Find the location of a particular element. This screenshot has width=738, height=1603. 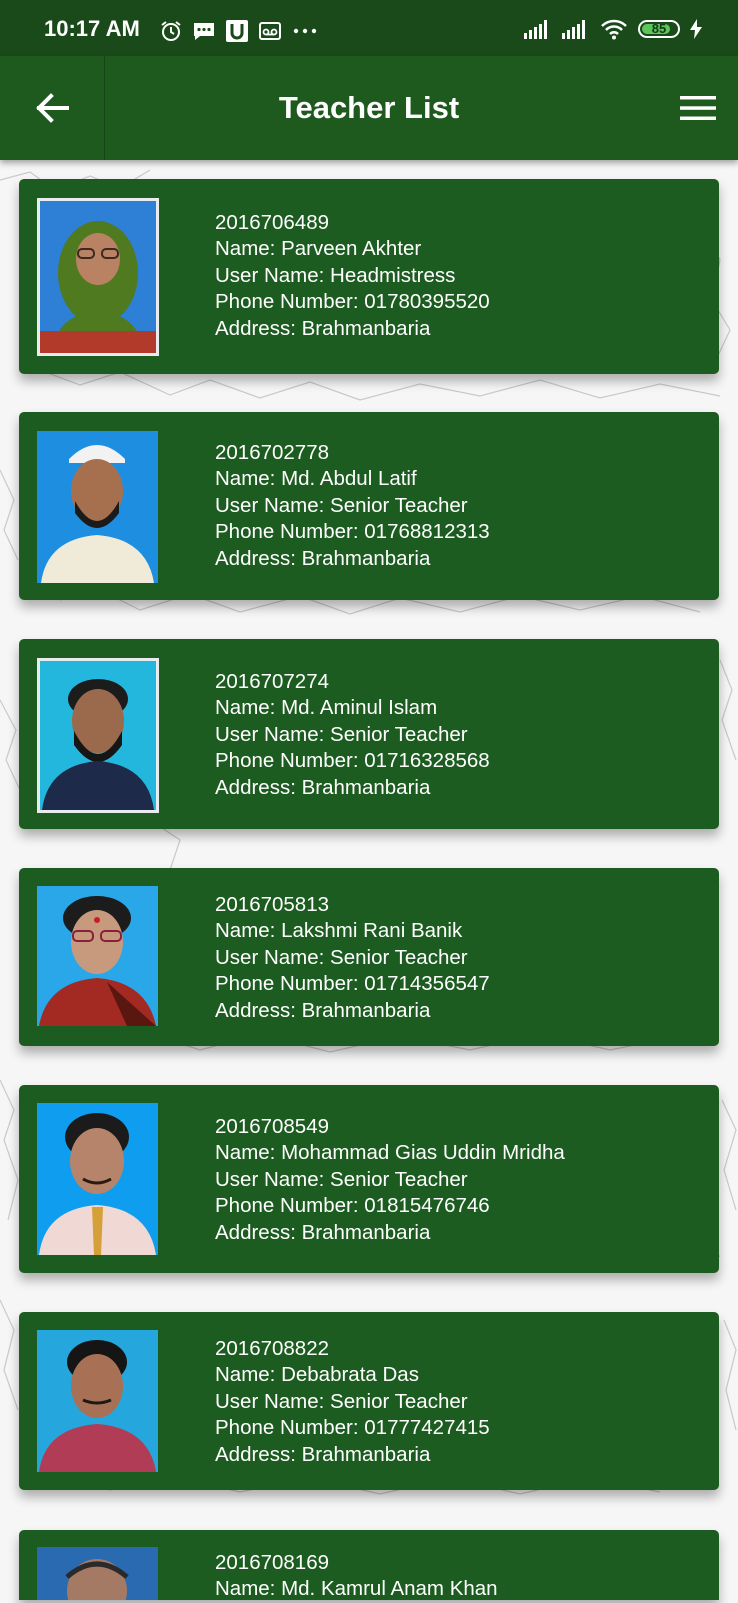

teacher-id: 2016705813 is located at coordinates (272, 904).